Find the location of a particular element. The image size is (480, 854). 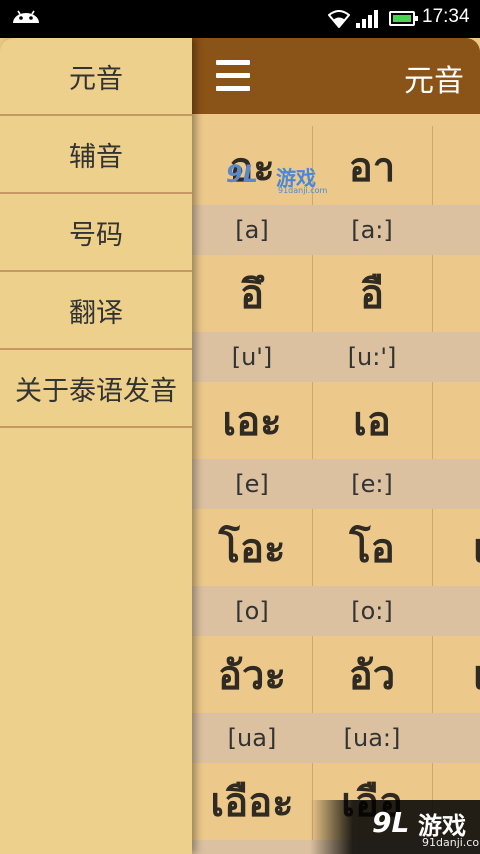

vowel-row: อึ [u'] อื [u:'][ is located at coordinates (336, 318).